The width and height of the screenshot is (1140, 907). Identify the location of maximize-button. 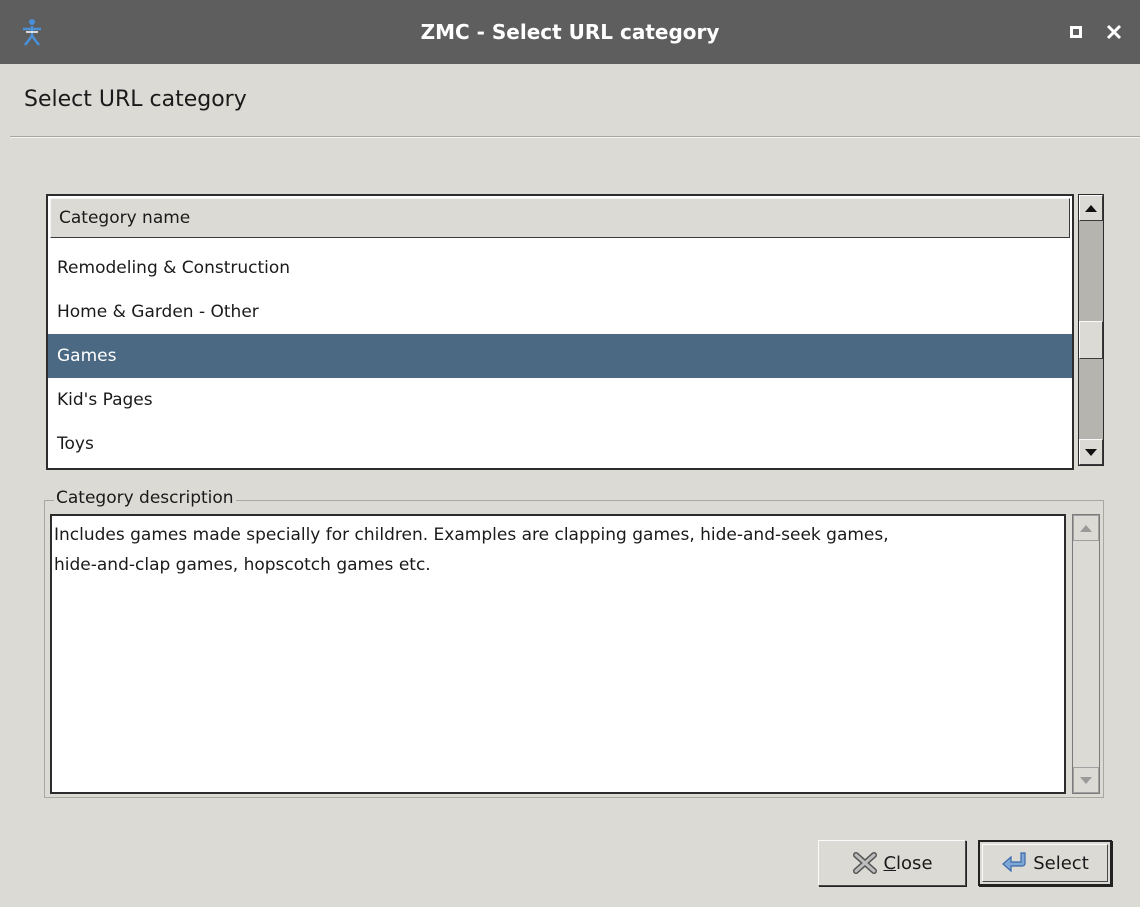
(1076, 32).